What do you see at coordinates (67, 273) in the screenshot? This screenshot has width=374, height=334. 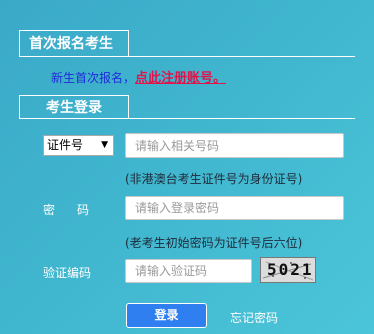 I see `captcha-label: 验证编码` at bounding box center [67, 273].